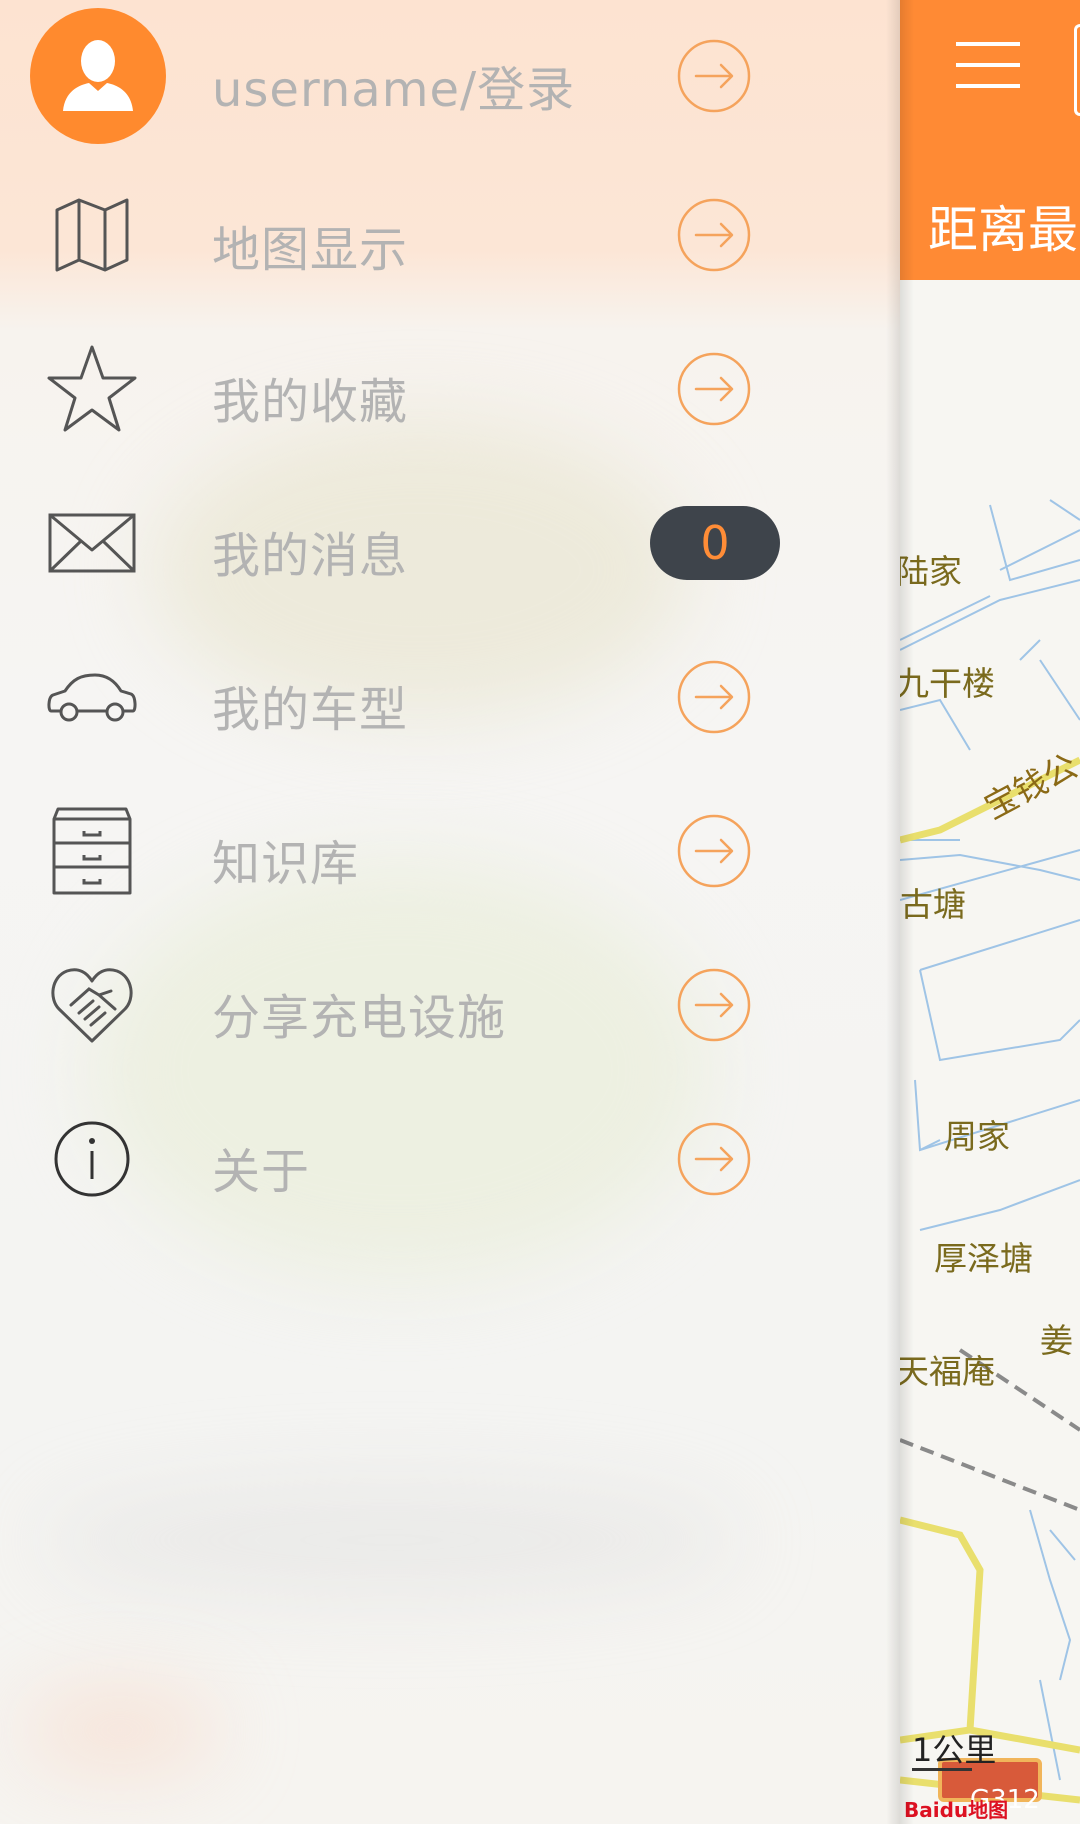  Describe the element at coordinates (1077, 70) in the screenshot. I see `toolbar-button-edge` at that location.